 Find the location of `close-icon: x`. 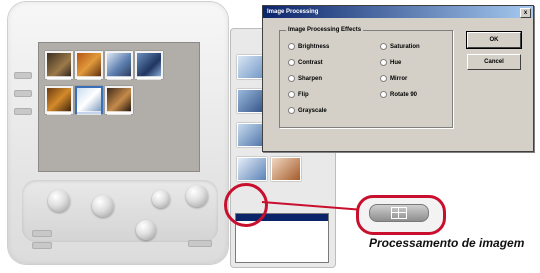

close-icon: x is located at coordinates (525, 13).